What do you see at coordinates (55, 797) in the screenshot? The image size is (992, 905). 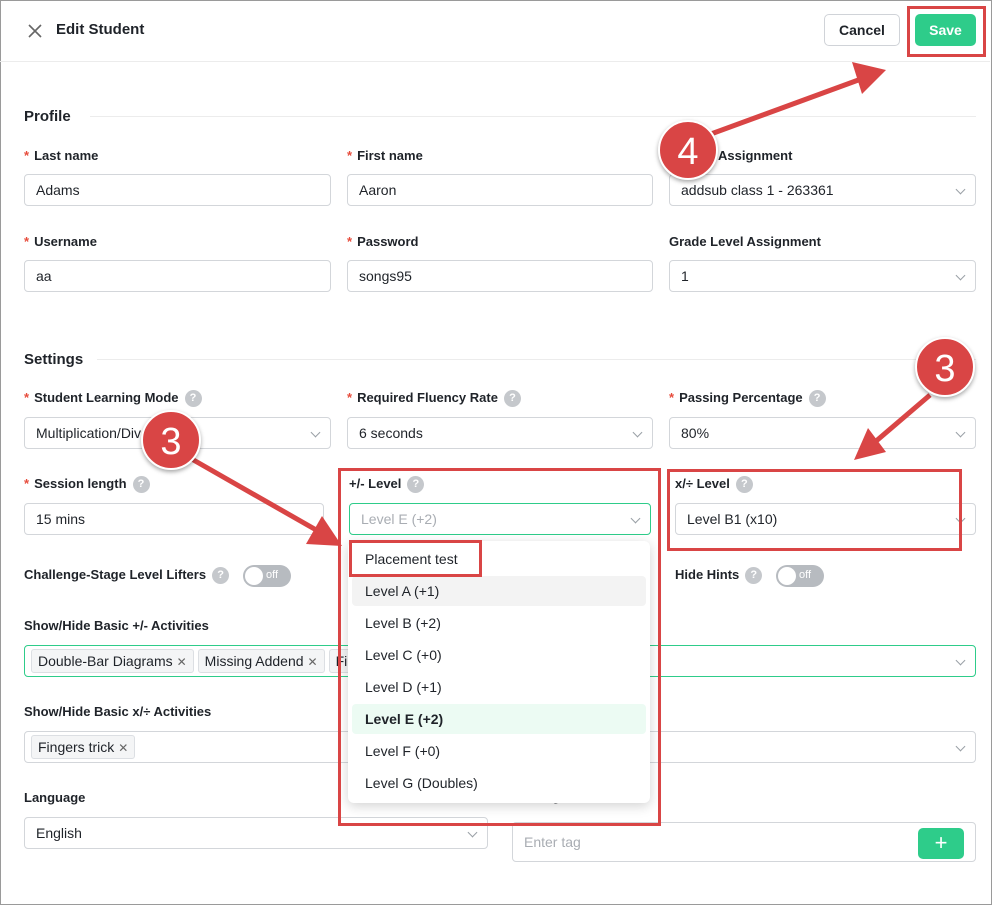 I see `language-label: Language` at bounding box center [55, 797].